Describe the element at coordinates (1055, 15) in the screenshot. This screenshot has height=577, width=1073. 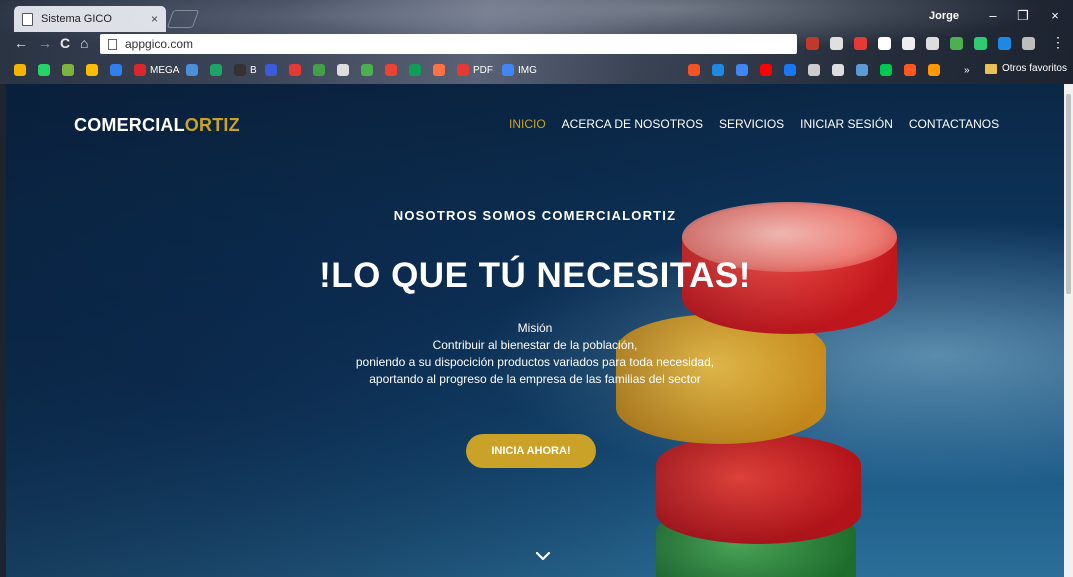
I see `window-close-button: ×` at that location.